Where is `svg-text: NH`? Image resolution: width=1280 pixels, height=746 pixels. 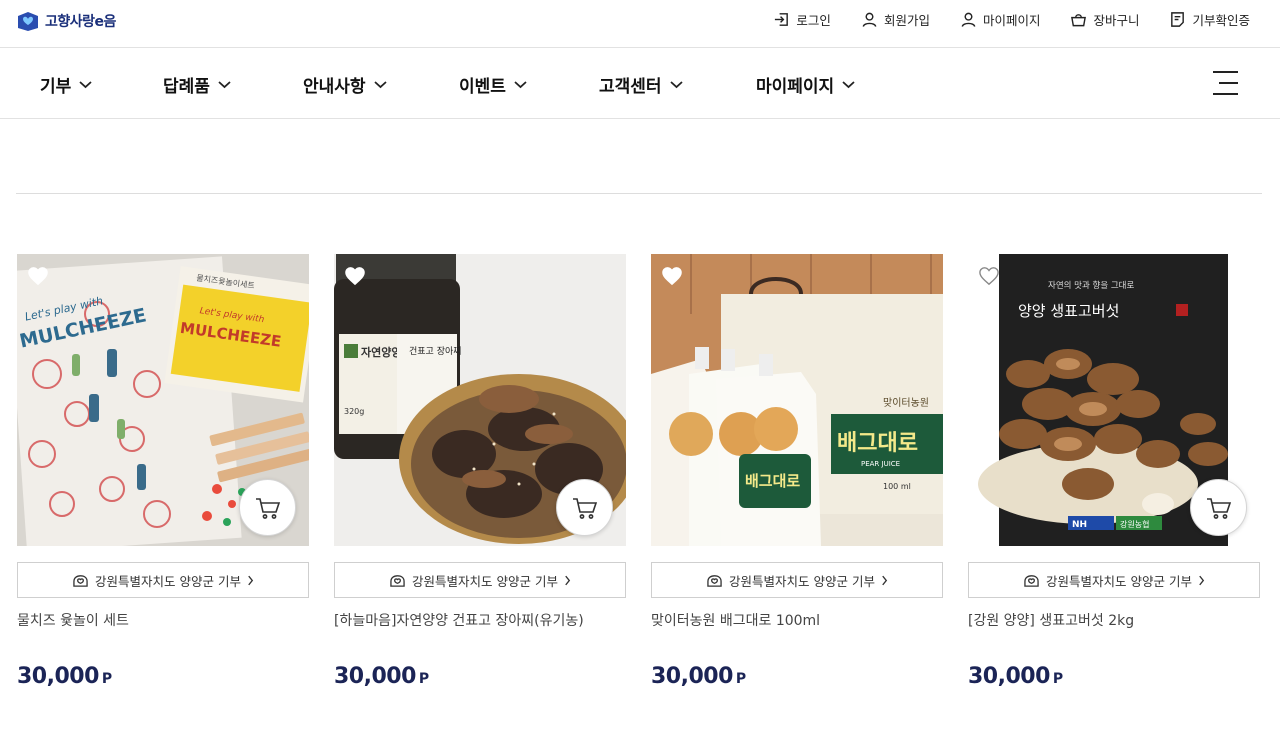 svg-text: NH is located at coordinates (1079, 525).